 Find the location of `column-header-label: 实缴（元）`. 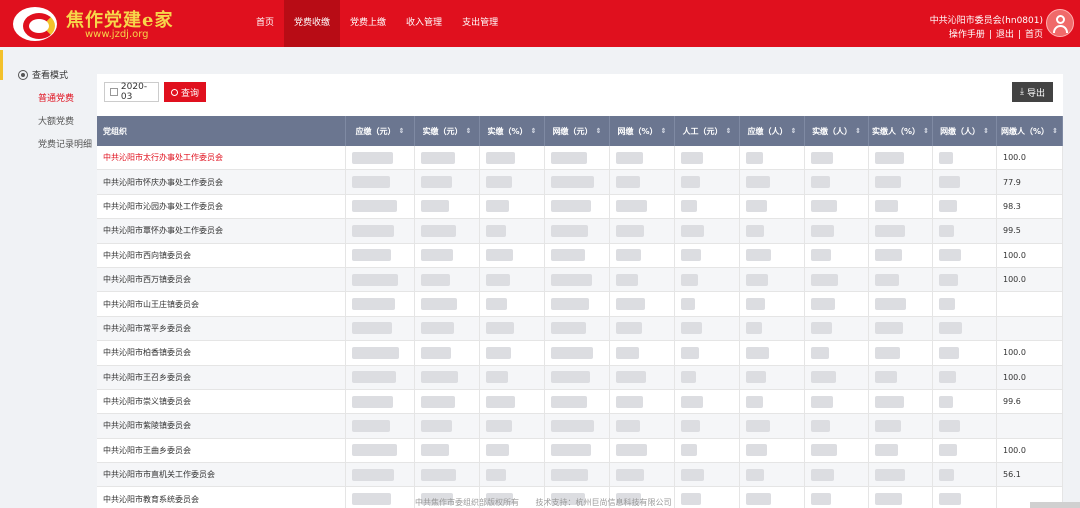

column-header-label: 实缴（元） is located at coordinates (442, 131).